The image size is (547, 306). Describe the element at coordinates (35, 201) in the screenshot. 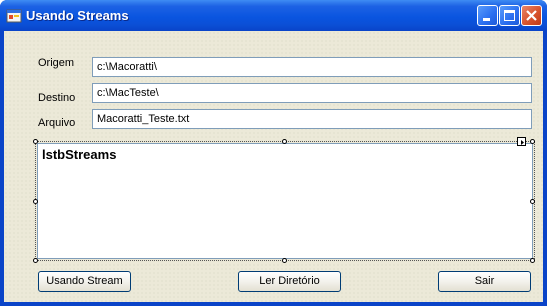

I see `resize-handle-left` at that location.